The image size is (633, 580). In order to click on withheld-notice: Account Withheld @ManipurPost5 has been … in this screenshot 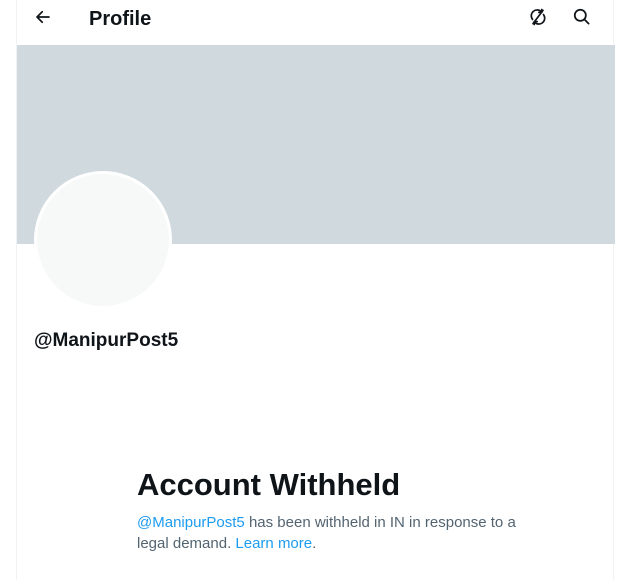, I will do `click(327, 510)`.